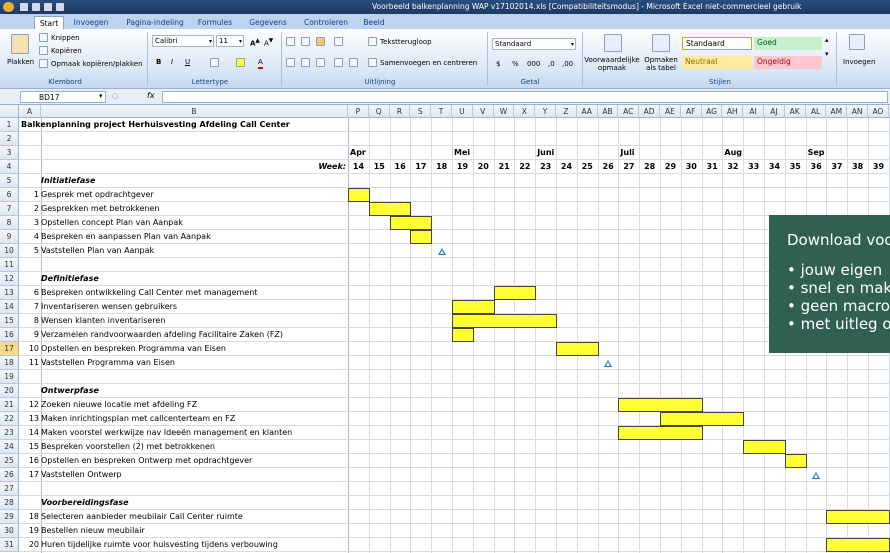  What do you see at coordinates (9, 195) in the screenshot?
I see `row-header: 6` at bounding box center [9, 195].